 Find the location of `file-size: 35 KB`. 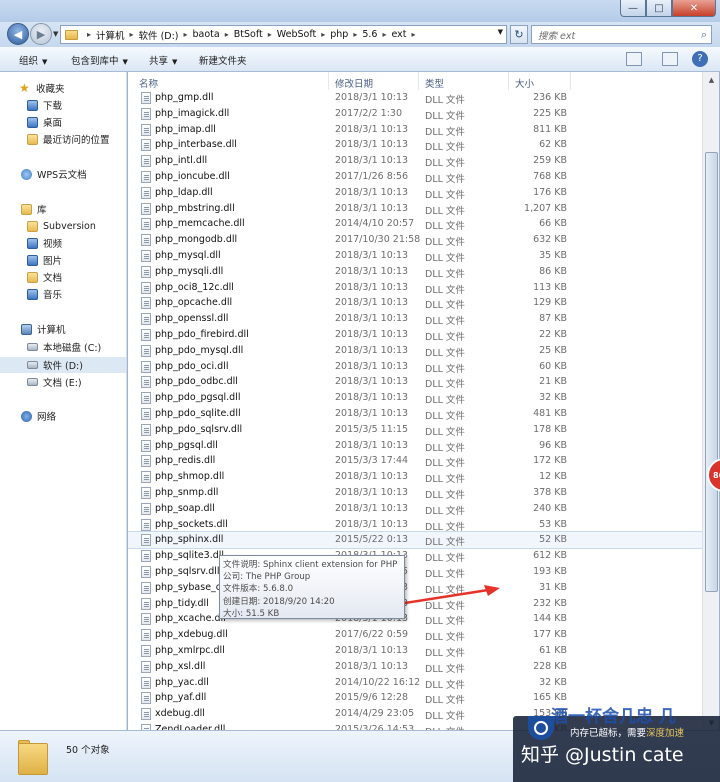

file-size: 35 KB is located at coordinates (553, 255).